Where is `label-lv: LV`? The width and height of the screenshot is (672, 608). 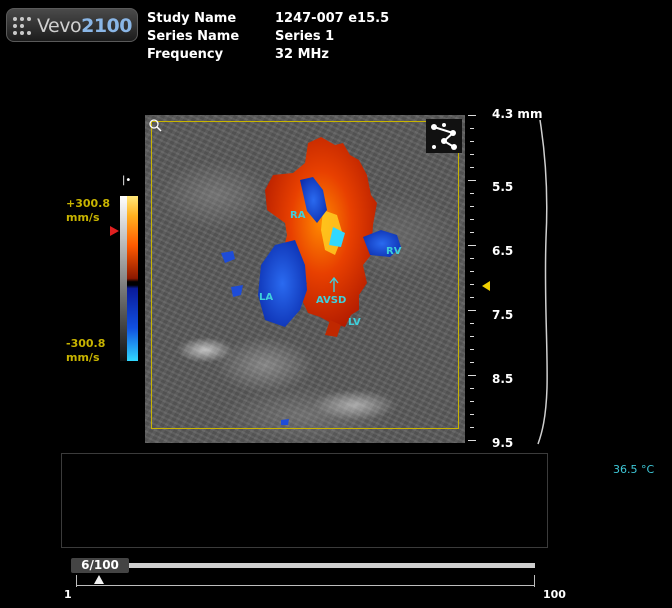
label-lv: LV is located at coordinates (354, 322).